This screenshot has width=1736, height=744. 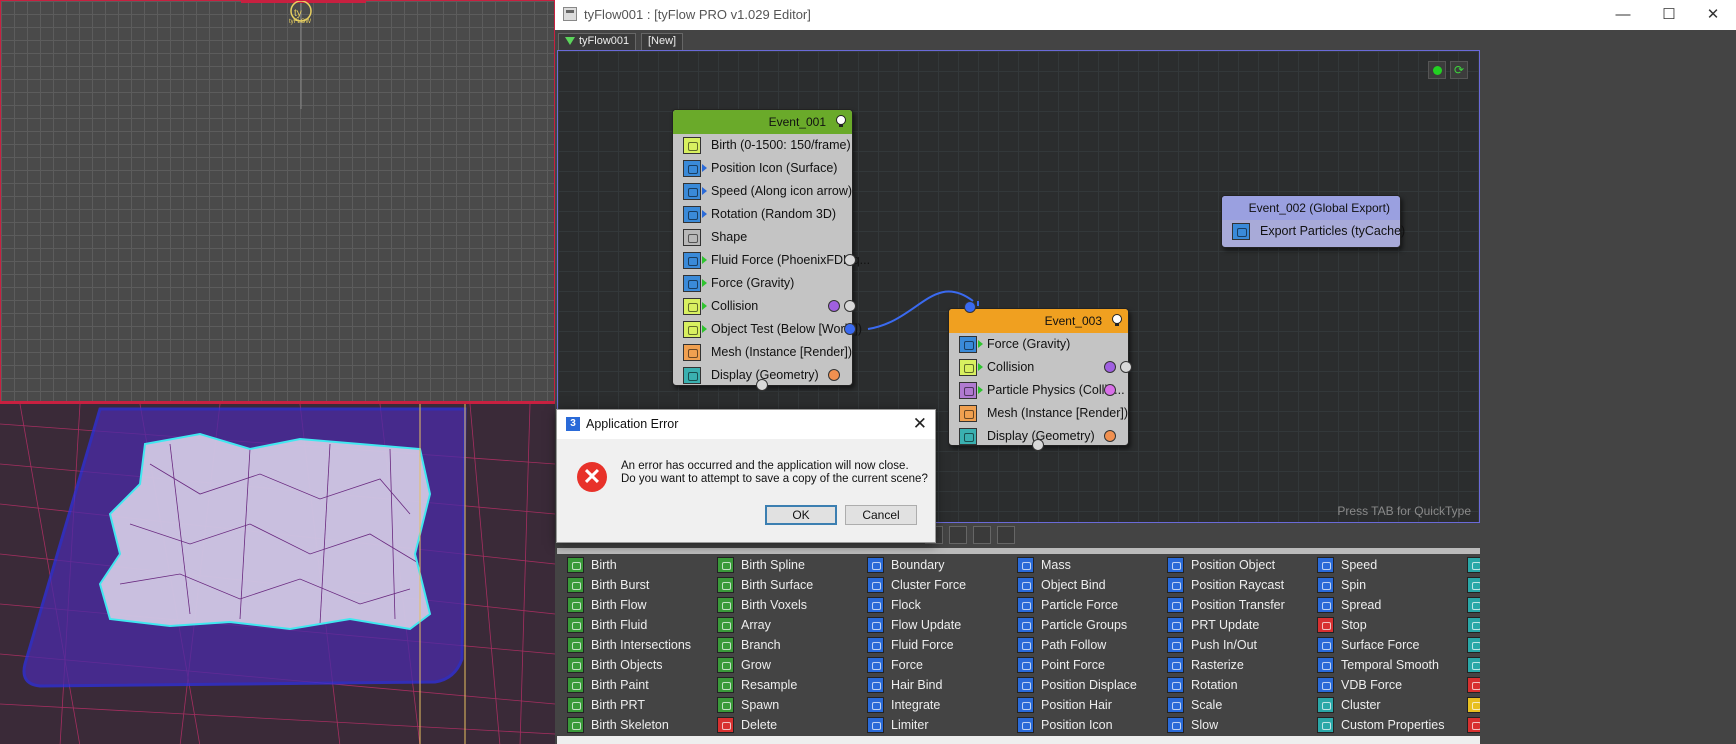 What do you see at coordinates (782, 645) in the screenshot?
I see `palette-item: Branch` at bounding box center [782, 645].